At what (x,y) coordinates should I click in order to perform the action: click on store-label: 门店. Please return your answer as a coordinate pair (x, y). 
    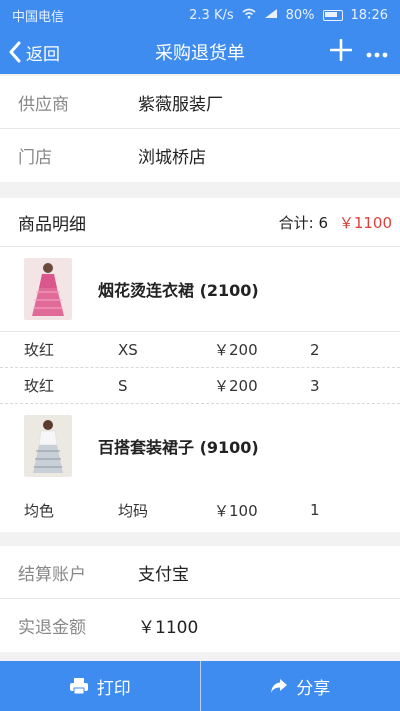
    Looking at the image, I should click on (35, 158).